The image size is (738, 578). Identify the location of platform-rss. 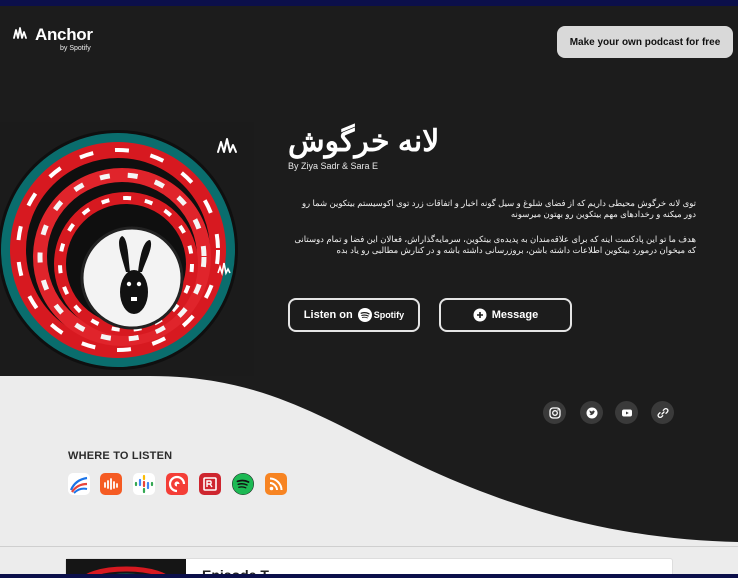
(276, 484).